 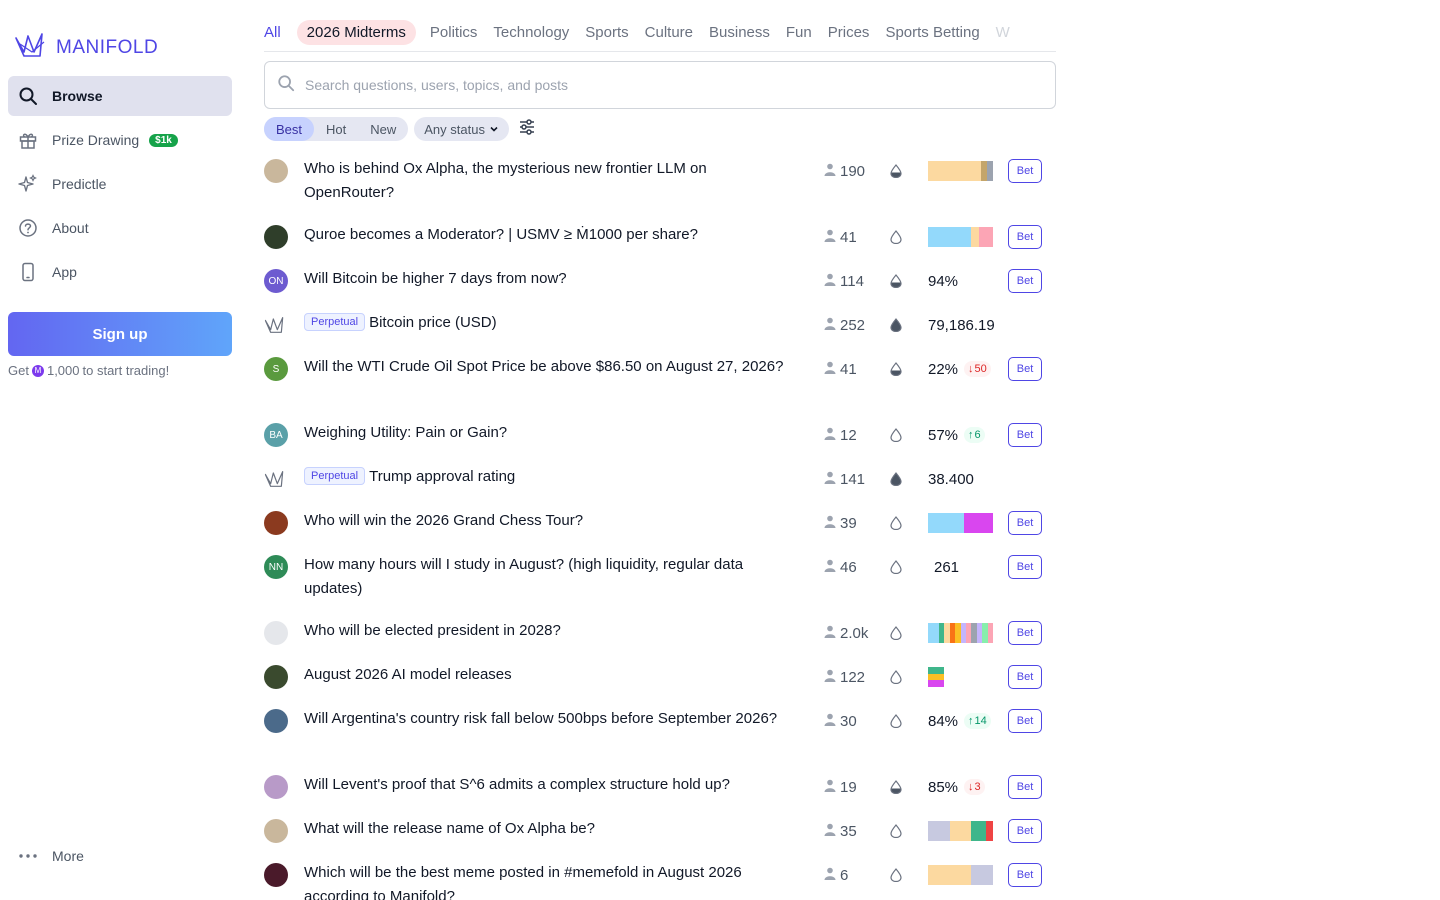 I want to click on status-dropdown: Any status, so click(x=461, y=129).